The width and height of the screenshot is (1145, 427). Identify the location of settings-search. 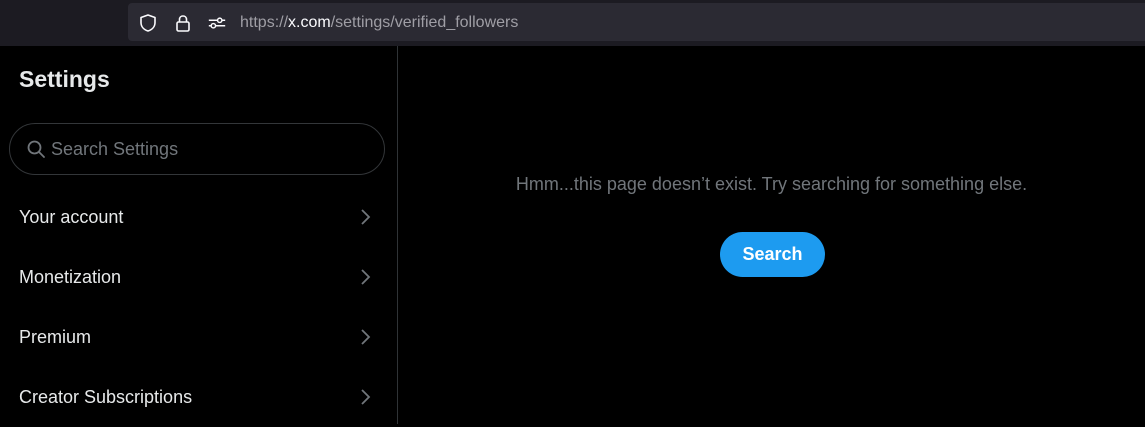
(197, 149).